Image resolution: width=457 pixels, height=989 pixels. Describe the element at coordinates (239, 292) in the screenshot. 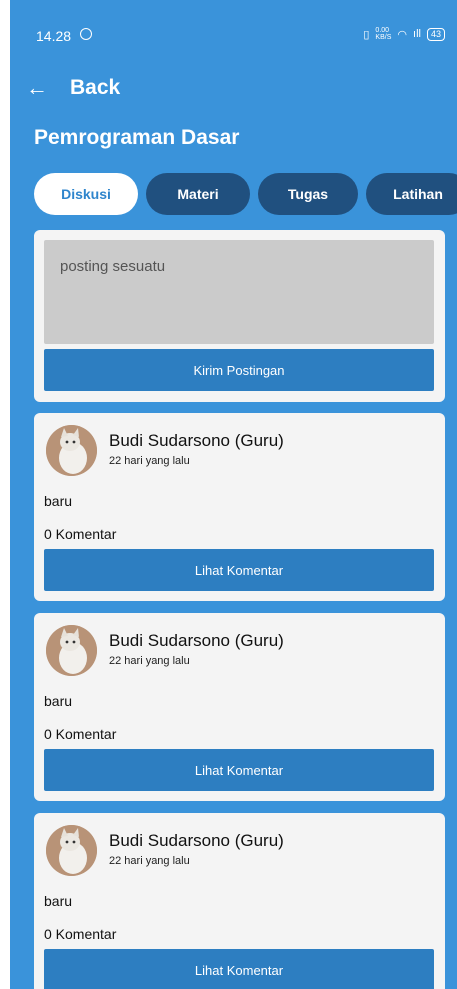

I see `post-input: posting sesuatu` at that location.